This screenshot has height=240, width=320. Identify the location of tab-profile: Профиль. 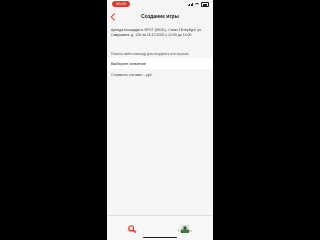
(185, 226).